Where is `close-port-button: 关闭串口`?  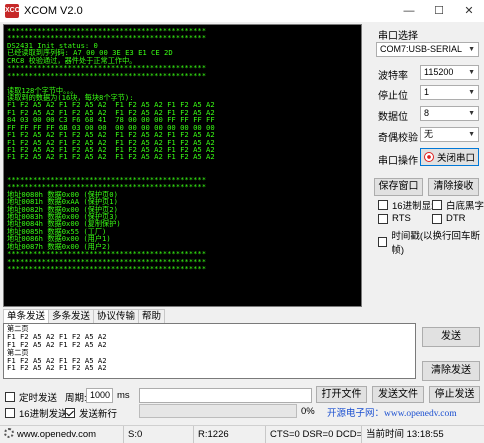
close-port-button: 关闭串口 is located at coordinates (449, 157).